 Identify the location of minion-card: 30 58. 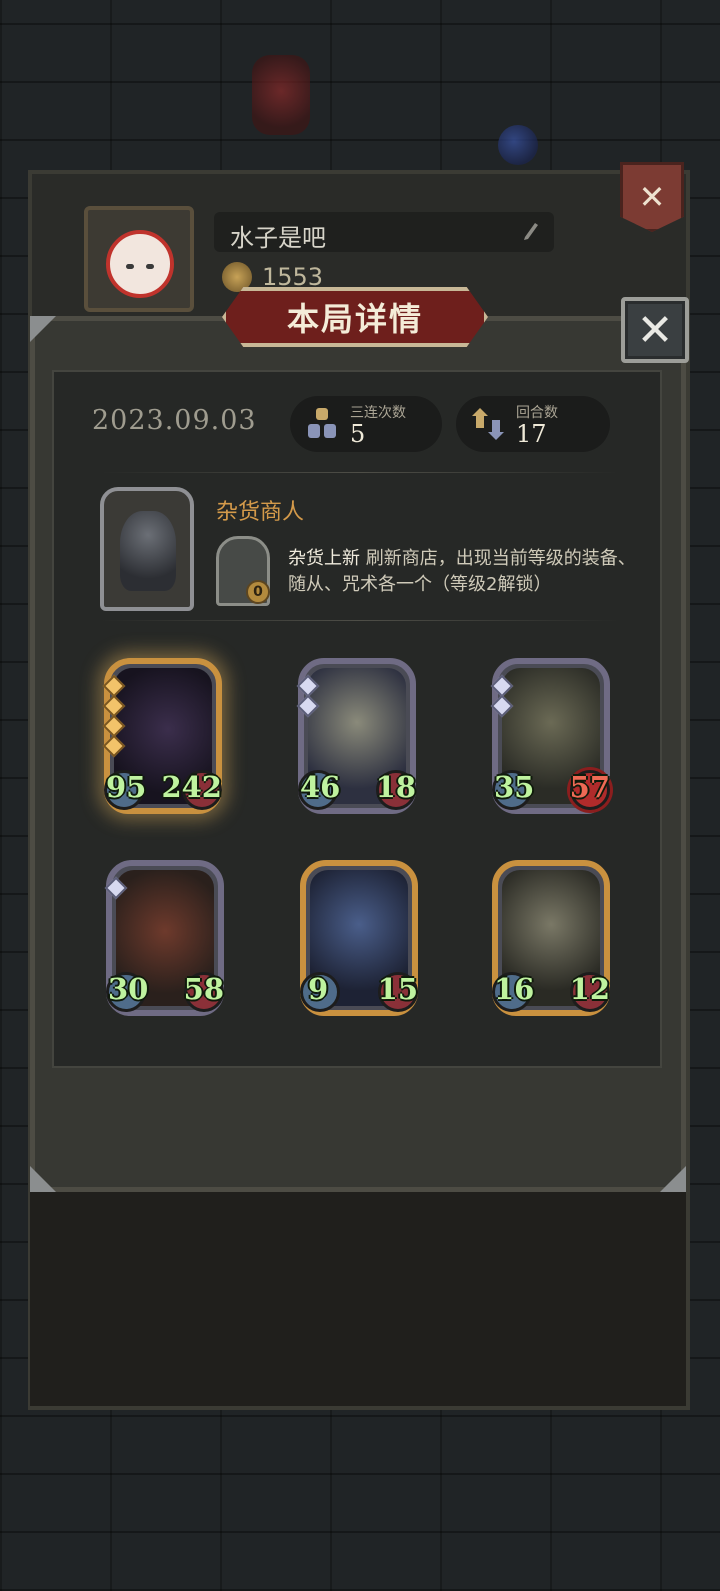
(164, 938).